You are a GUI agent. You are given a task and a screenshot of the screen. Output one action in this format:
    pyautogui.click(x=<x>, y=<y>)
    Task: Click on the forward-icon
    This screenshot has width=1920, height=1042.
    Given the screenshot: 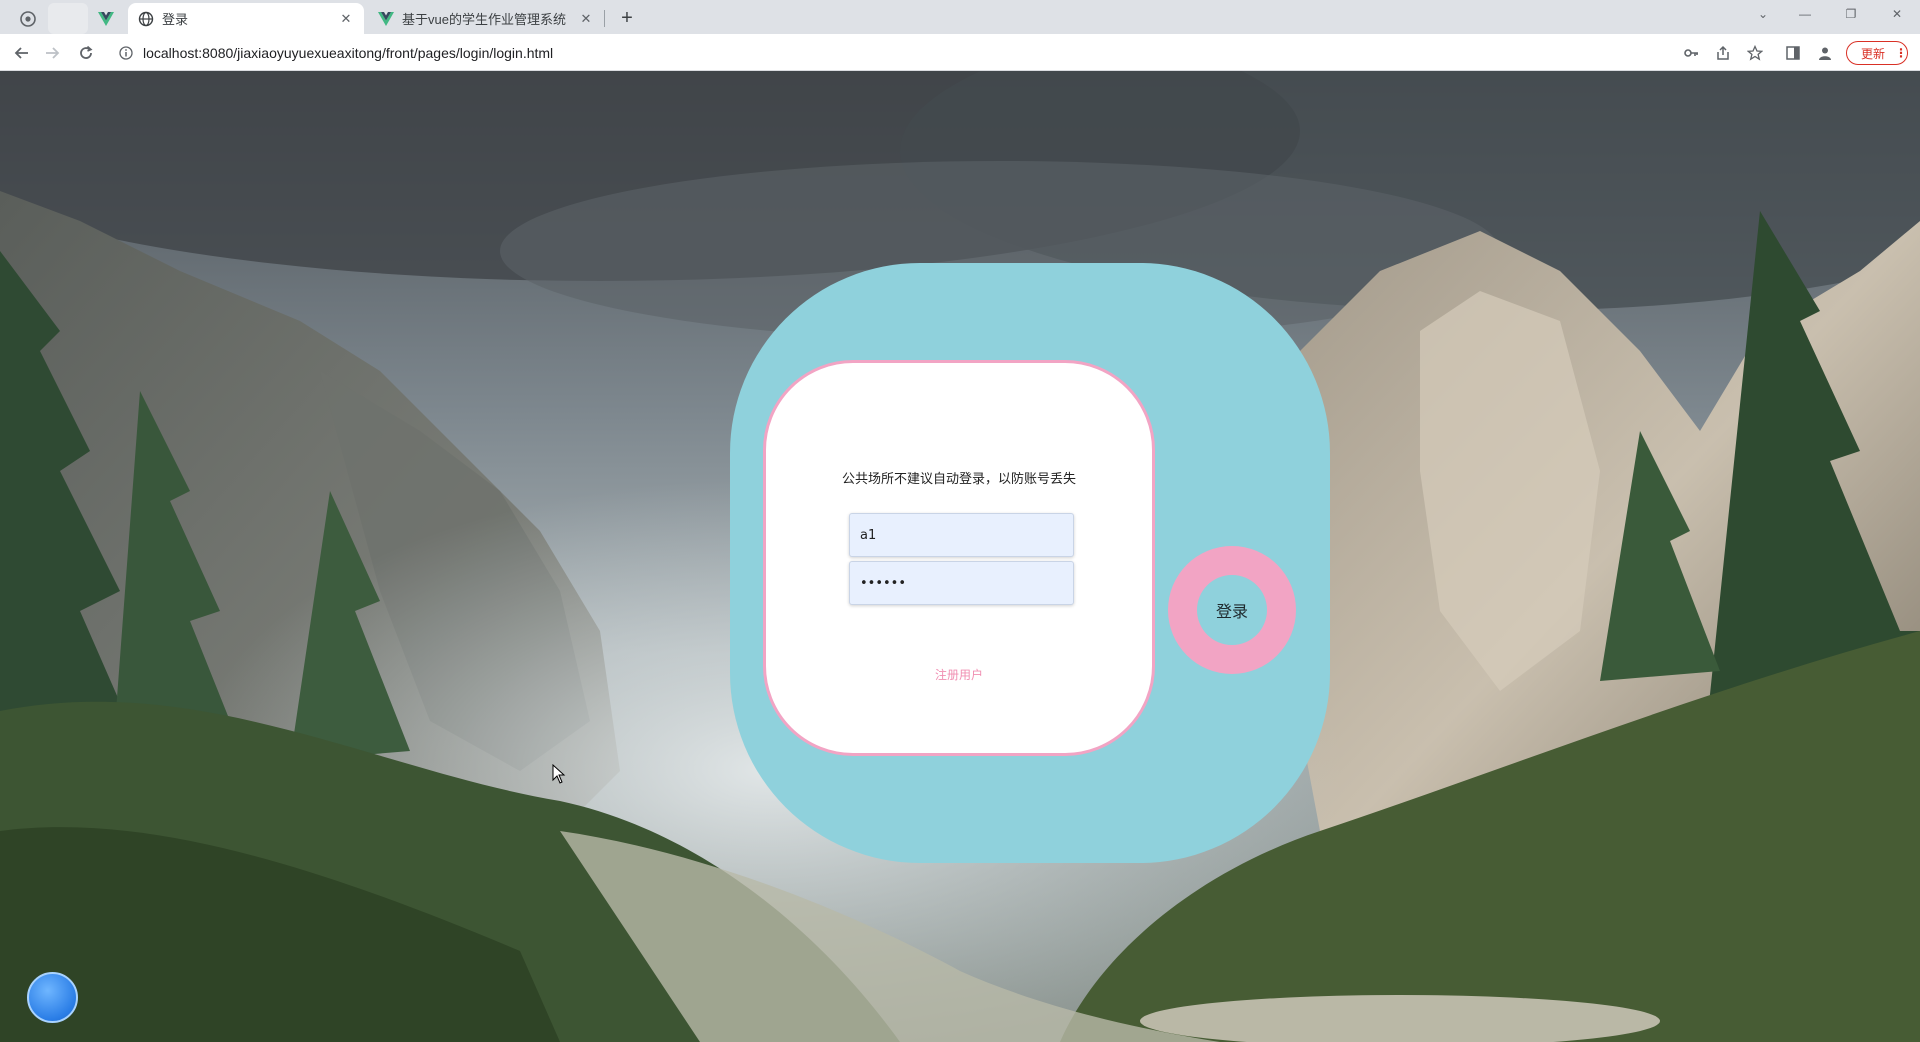 What is the action you would take?
    pyautogui.click(x=52, y=53)
    